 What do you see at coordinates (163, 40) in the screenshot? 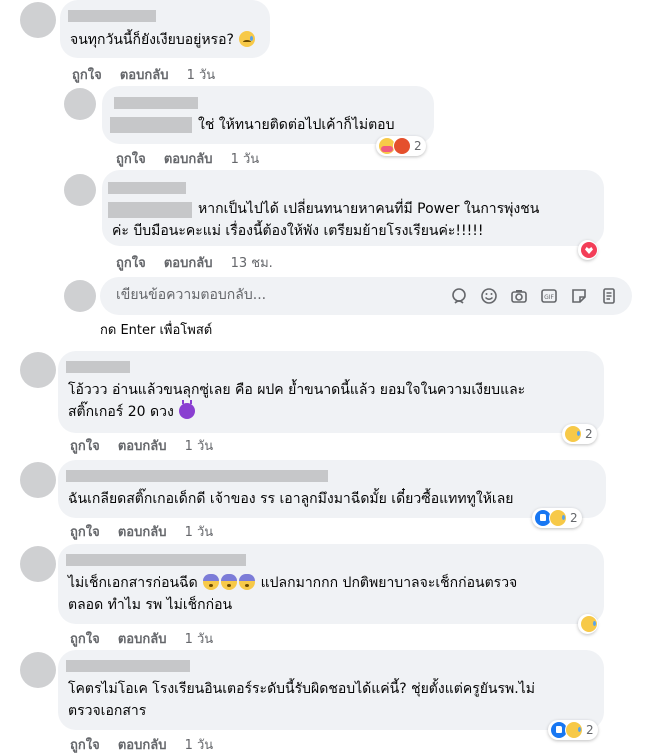
I see `comment-text: จนทุกวันนี้ก็ยังเงียบอยู่หรอ?` at bounding box center [163, 40].